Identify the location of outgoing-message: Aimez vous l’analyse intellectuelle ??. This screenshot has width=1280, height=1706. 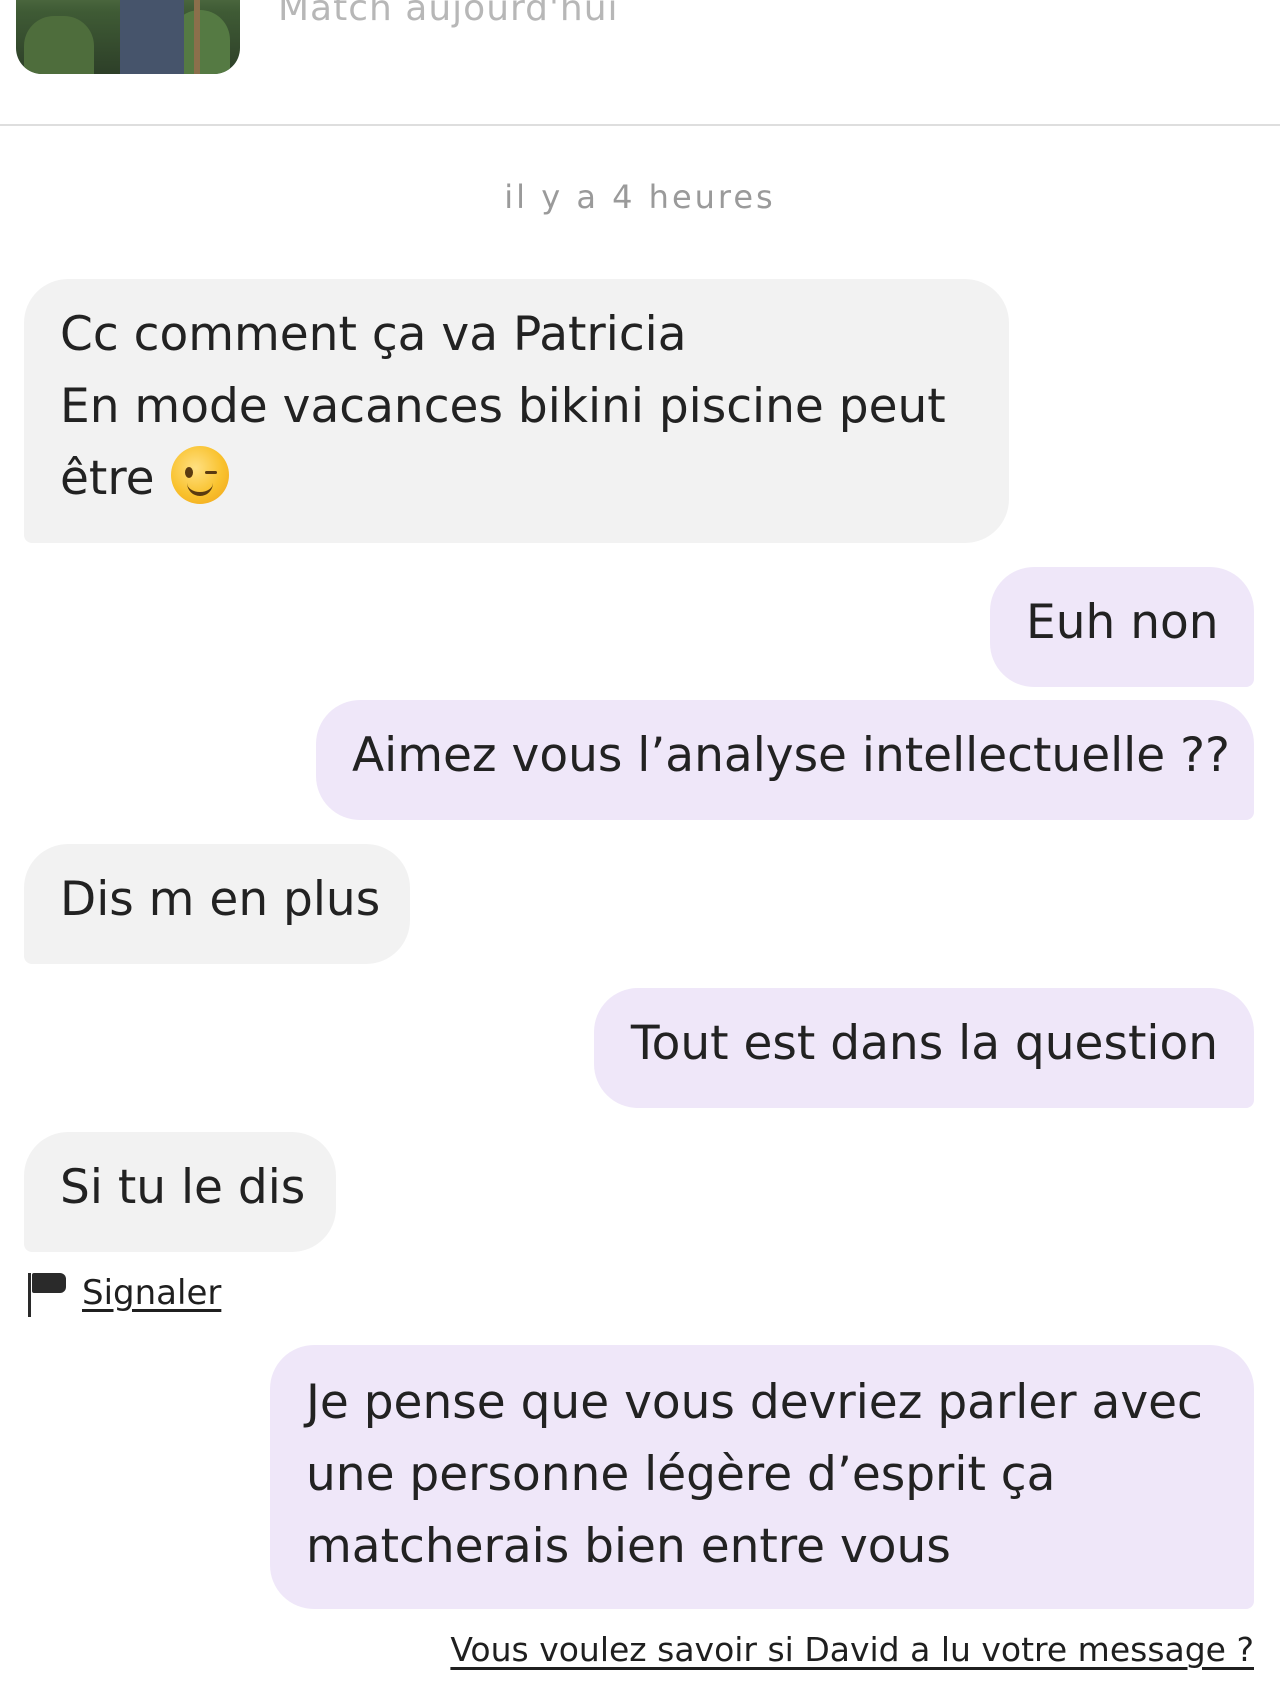
(785, 760).